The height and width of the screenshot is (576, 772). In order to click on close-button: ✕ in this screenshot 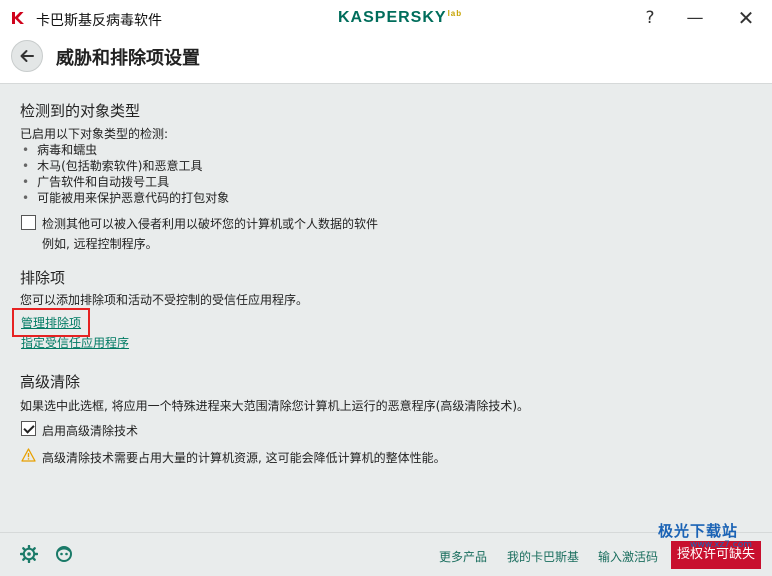, I will do `click(746, 18)`.